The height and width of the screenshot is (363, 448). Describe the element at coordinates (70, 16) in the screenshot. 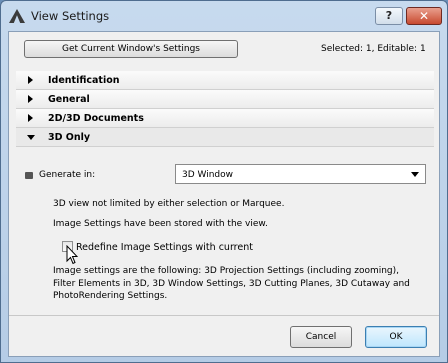

I see `window-title: View Settings` at that location.